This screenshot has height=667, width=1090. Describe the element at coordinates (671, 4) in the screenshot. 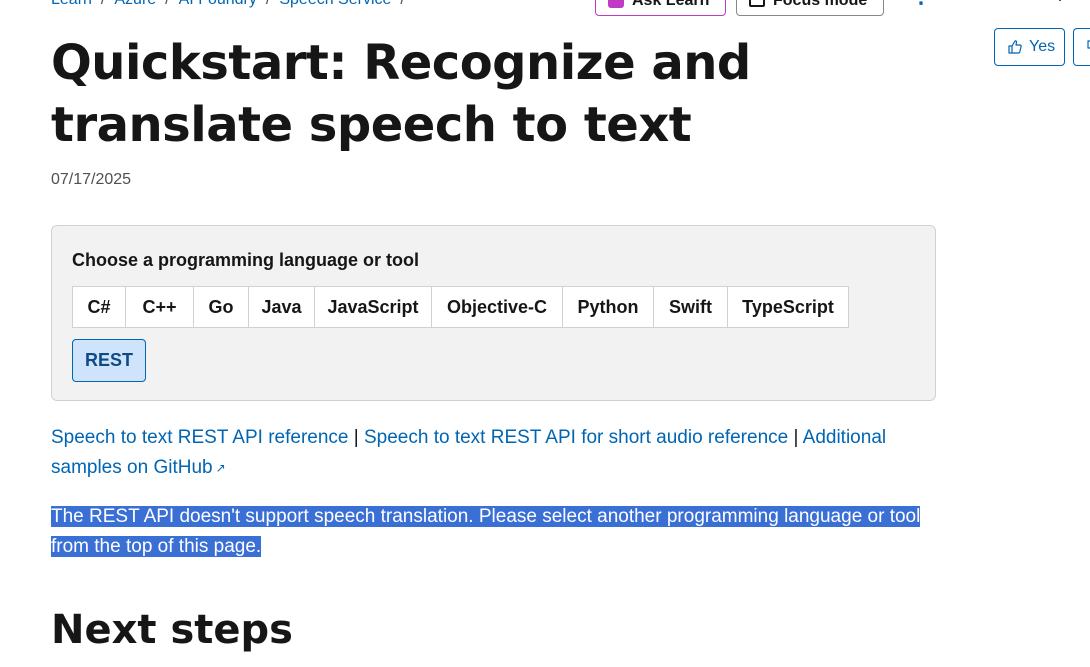

I see `ask-learn-label: Ask Learn` at that location.